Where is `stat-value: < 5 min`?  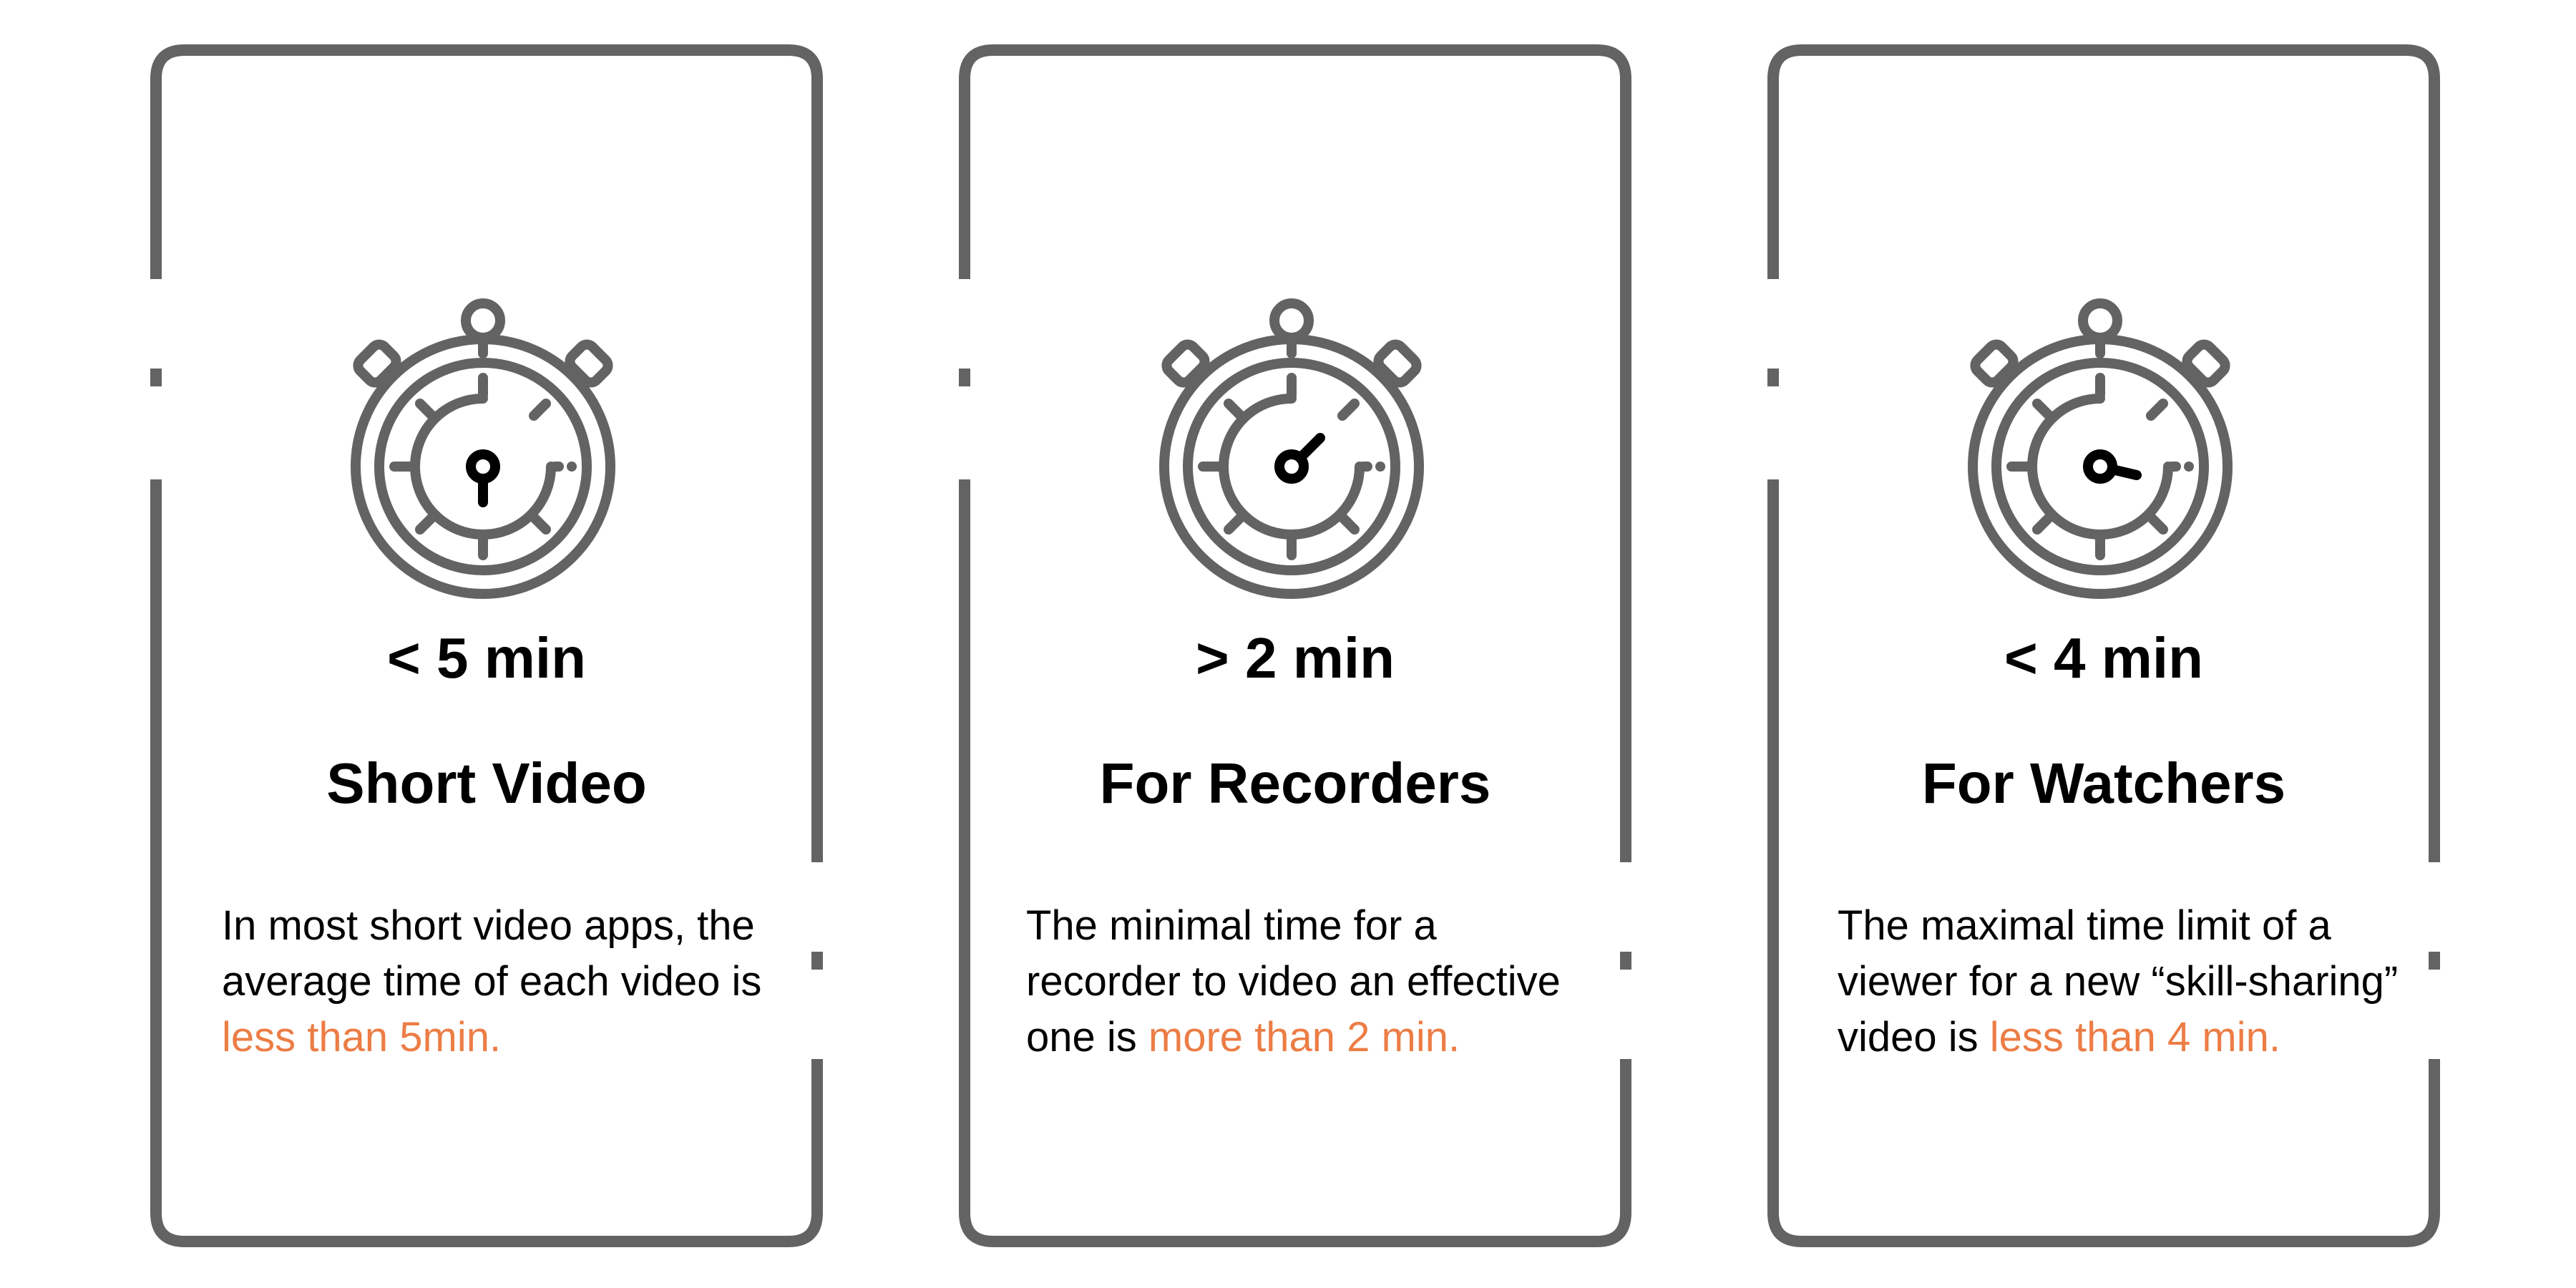 stat-value: < 5 min is located at coordinates (486, 658).